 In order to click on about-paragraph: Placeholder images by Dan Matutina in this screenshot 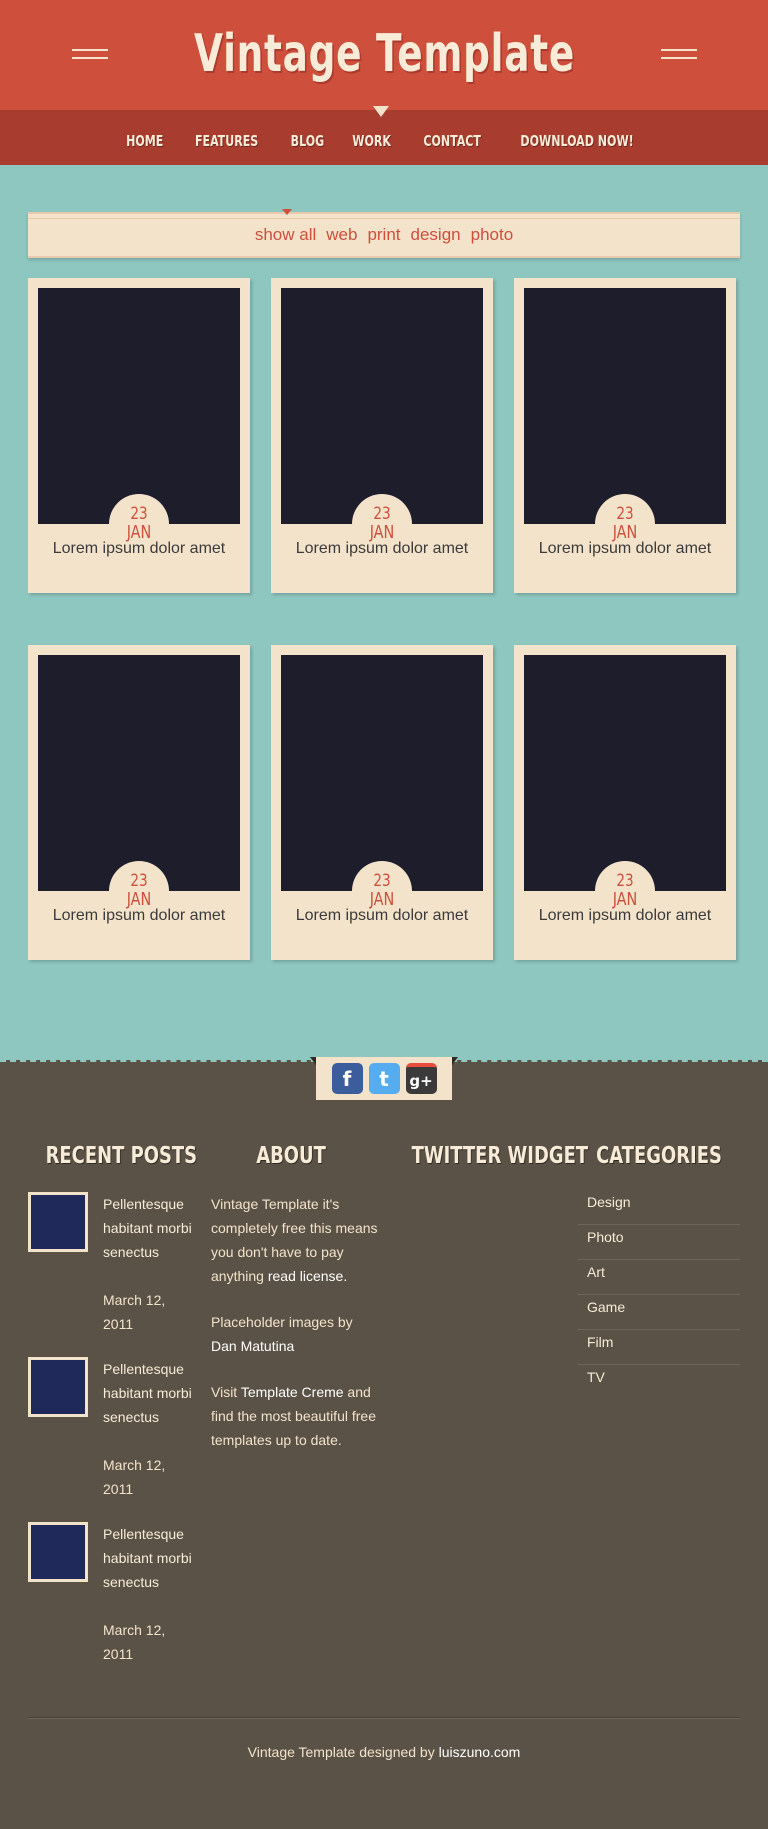, I will do `click(296, 1334)`.